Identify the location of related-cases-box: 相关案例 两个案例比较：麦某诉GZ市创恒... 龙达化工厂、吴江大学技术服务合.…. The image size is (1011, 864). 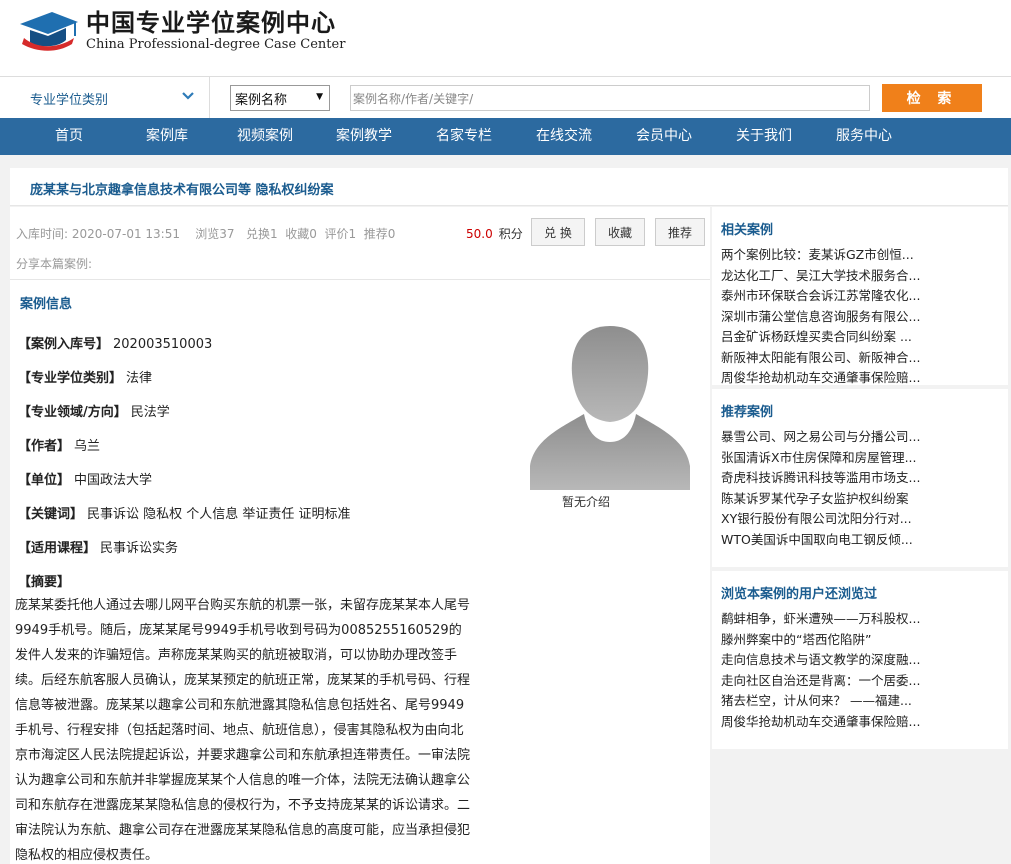
(860, 296).